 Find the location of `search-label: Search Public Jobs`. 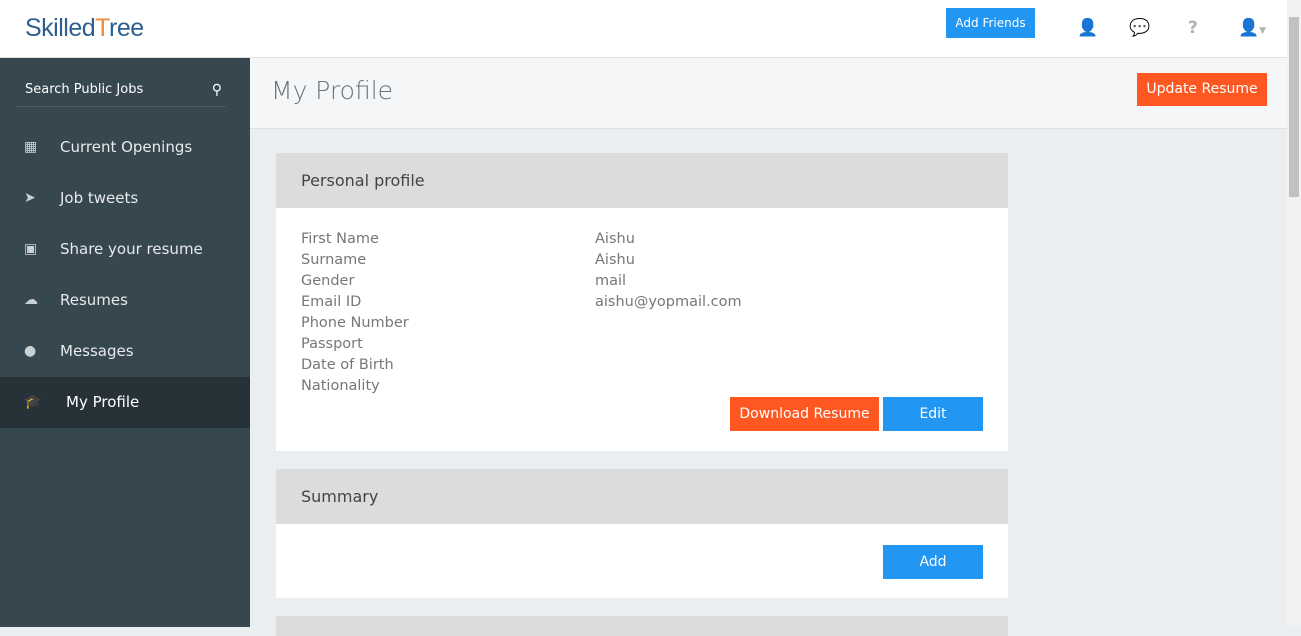

search-label: Search Public Jobs is located at coordinates (84, 89).